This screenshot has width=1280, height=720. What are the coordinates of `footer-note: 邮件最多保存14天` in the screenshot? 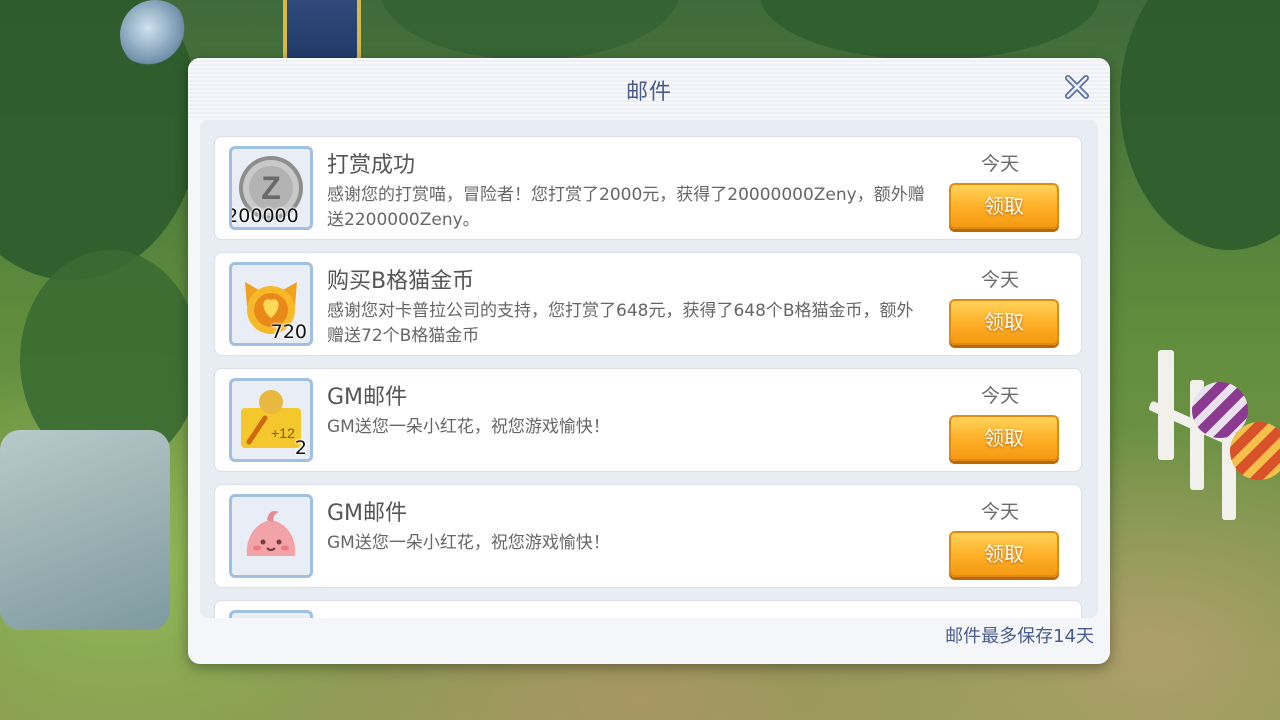 It's located at (1019, 636).